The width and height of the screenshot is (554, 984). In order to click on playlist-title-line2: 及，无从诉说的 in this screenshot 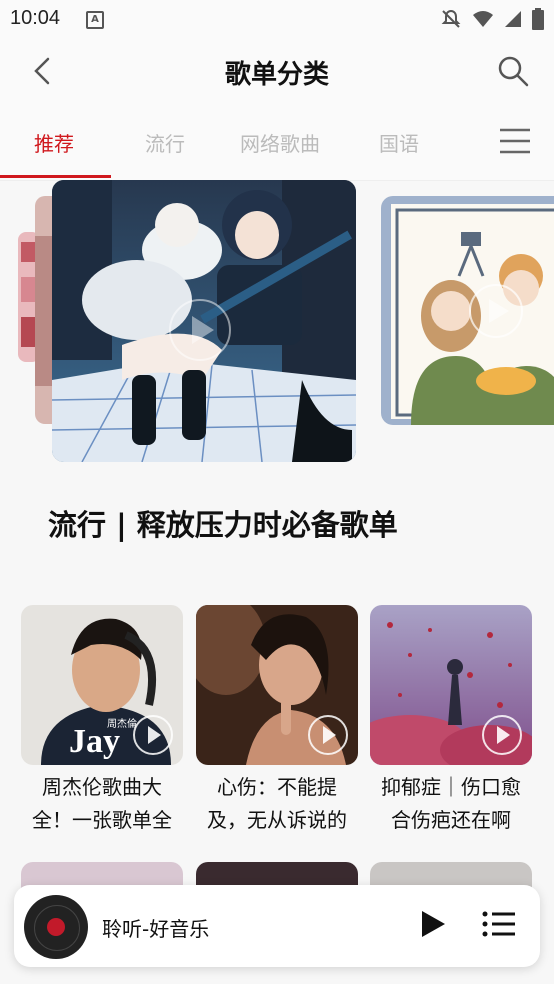, I will do `click(277, 820)`.